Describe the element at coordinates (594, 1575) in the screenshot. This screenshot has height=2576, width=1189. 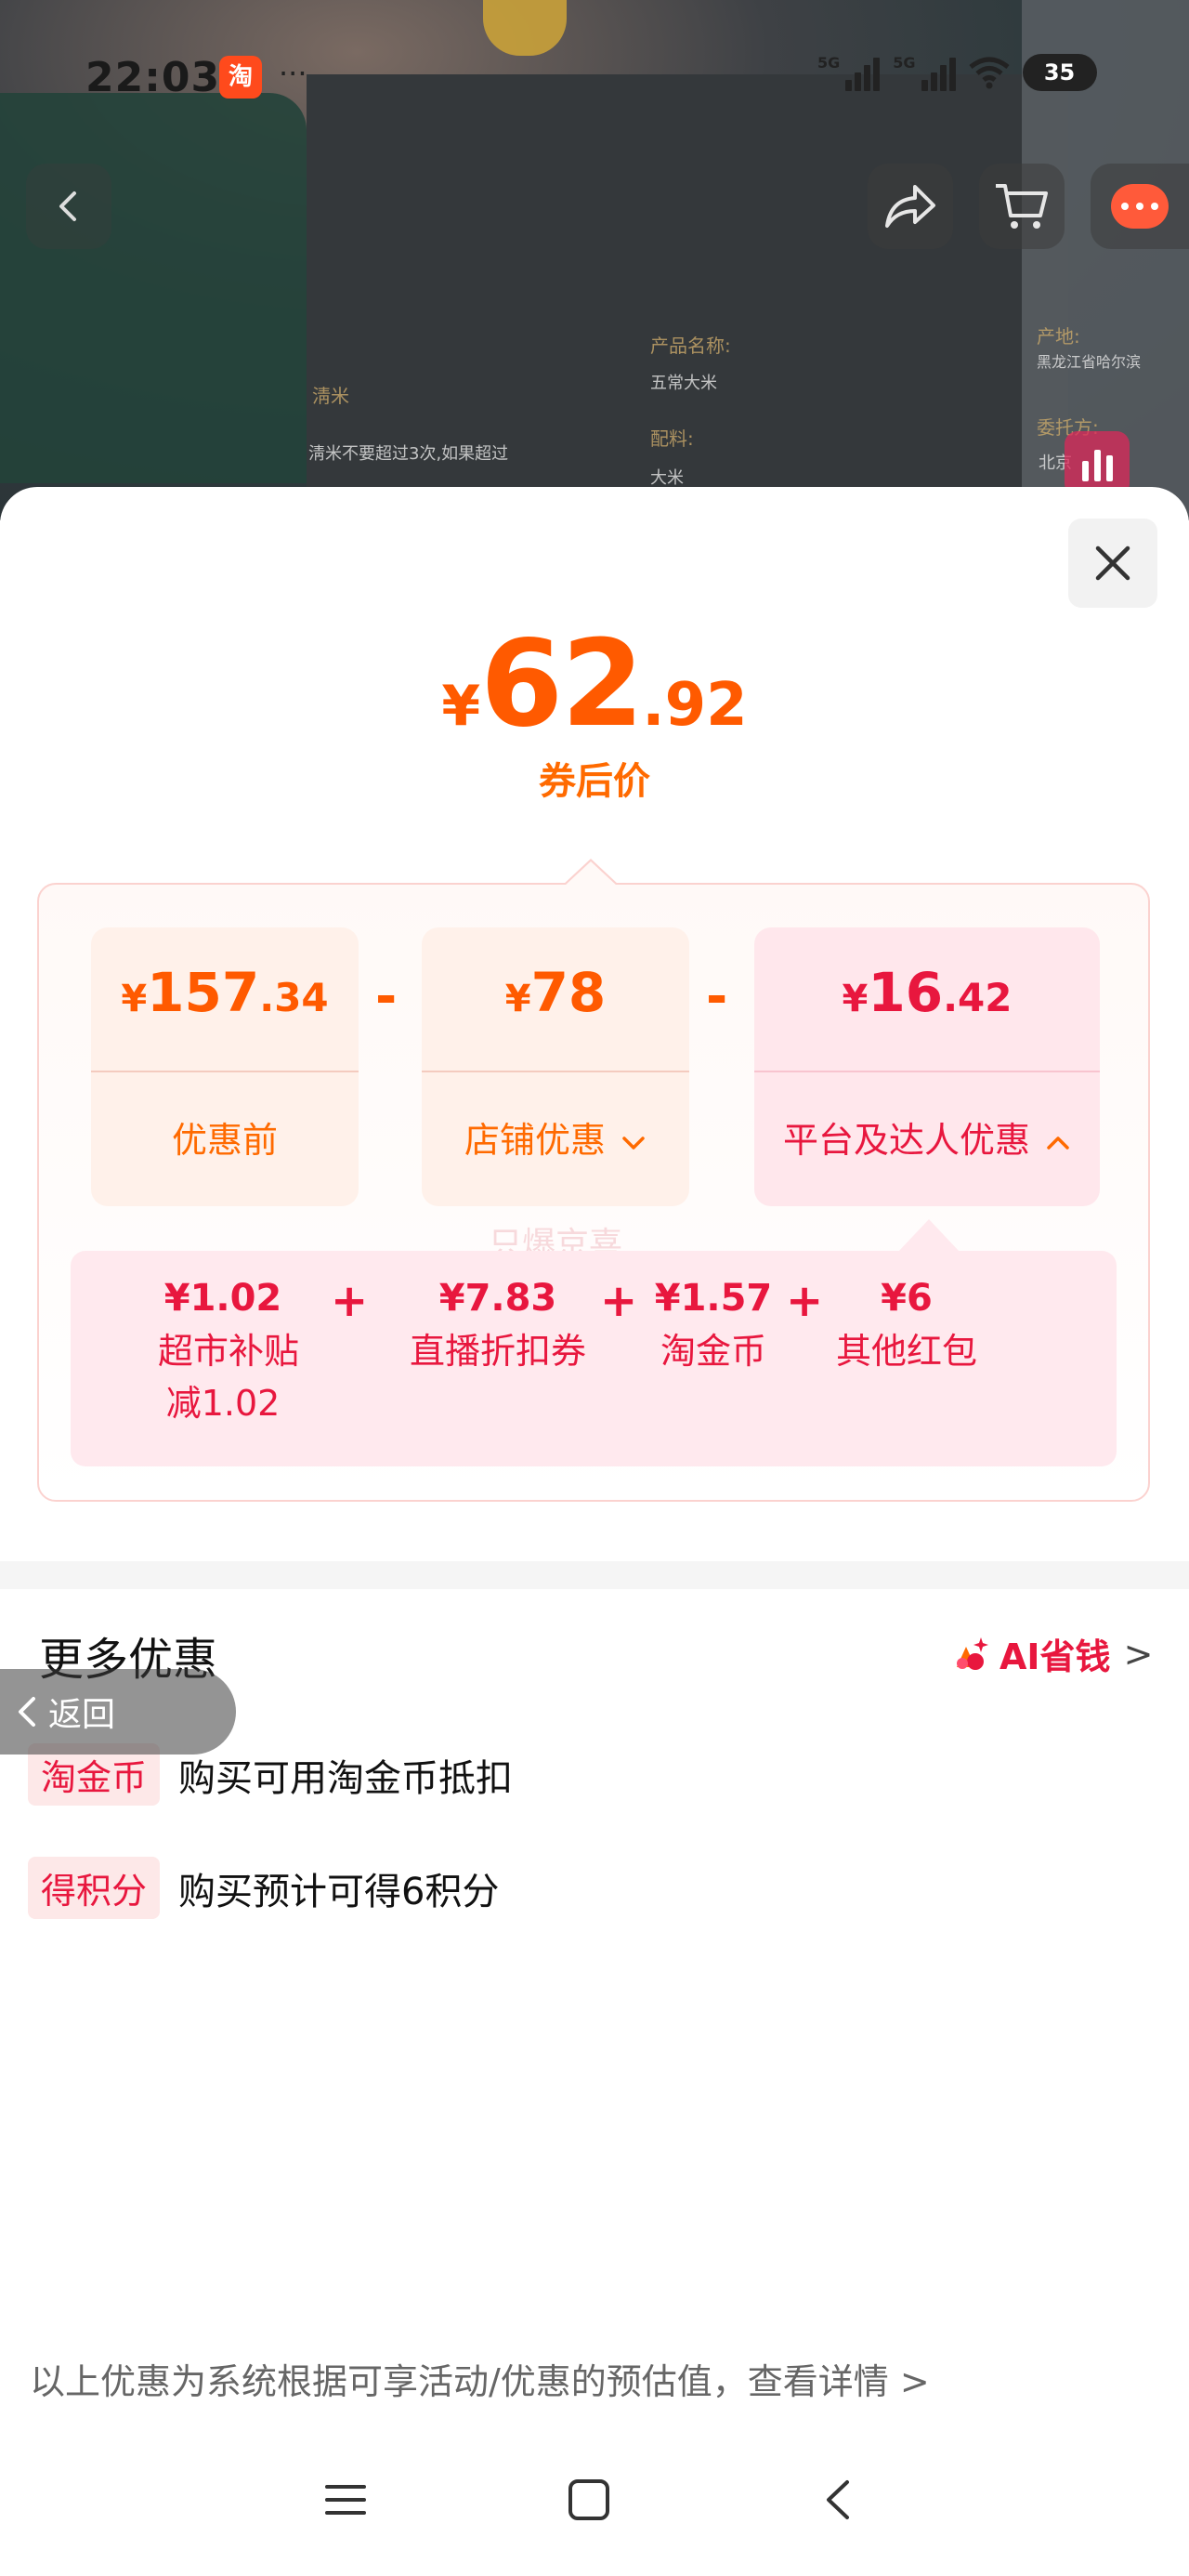
I see `section-divider` at that location.